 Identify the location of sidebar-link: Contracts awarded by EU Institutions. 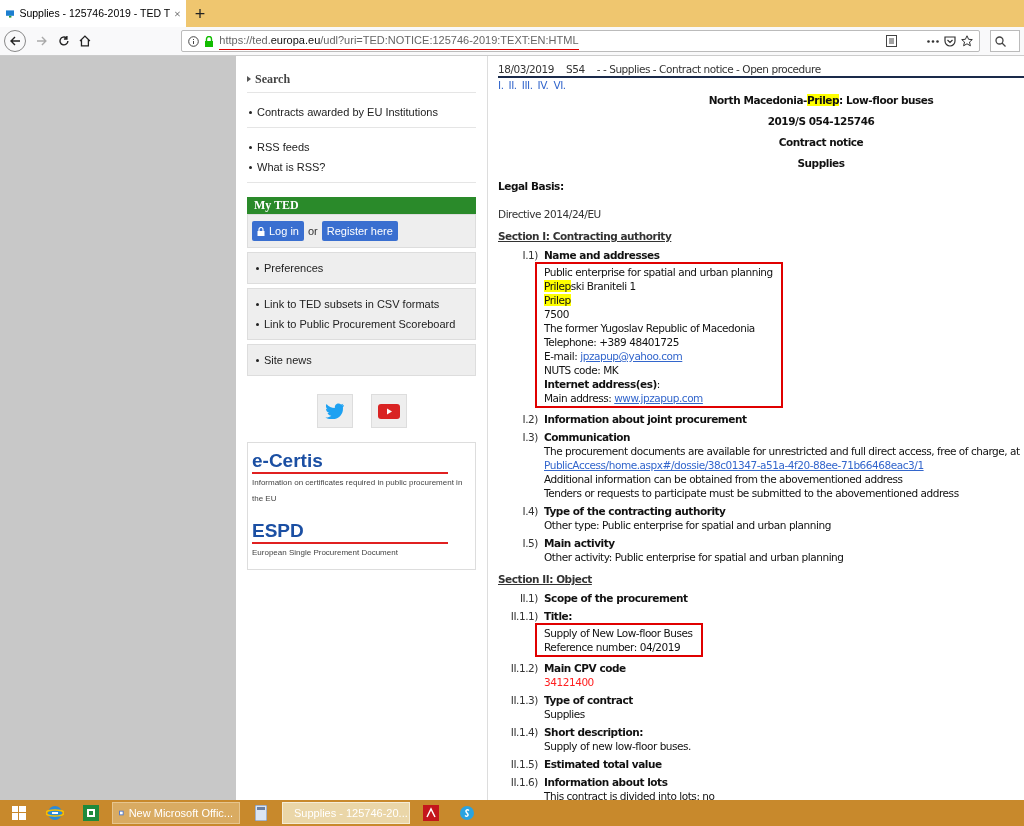
(347, 112).